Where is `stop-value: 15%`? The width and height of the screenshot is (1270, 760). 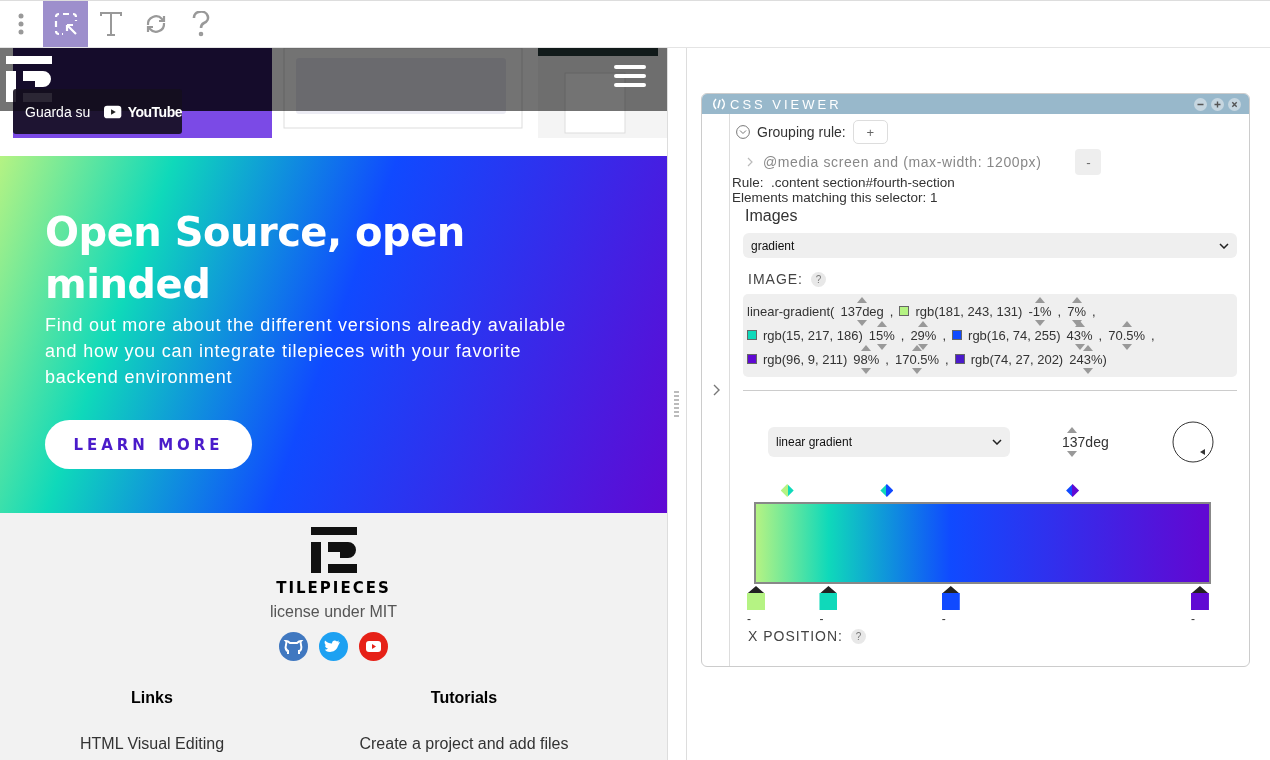
stop-value: 15% is located at coordinates (881, 335).